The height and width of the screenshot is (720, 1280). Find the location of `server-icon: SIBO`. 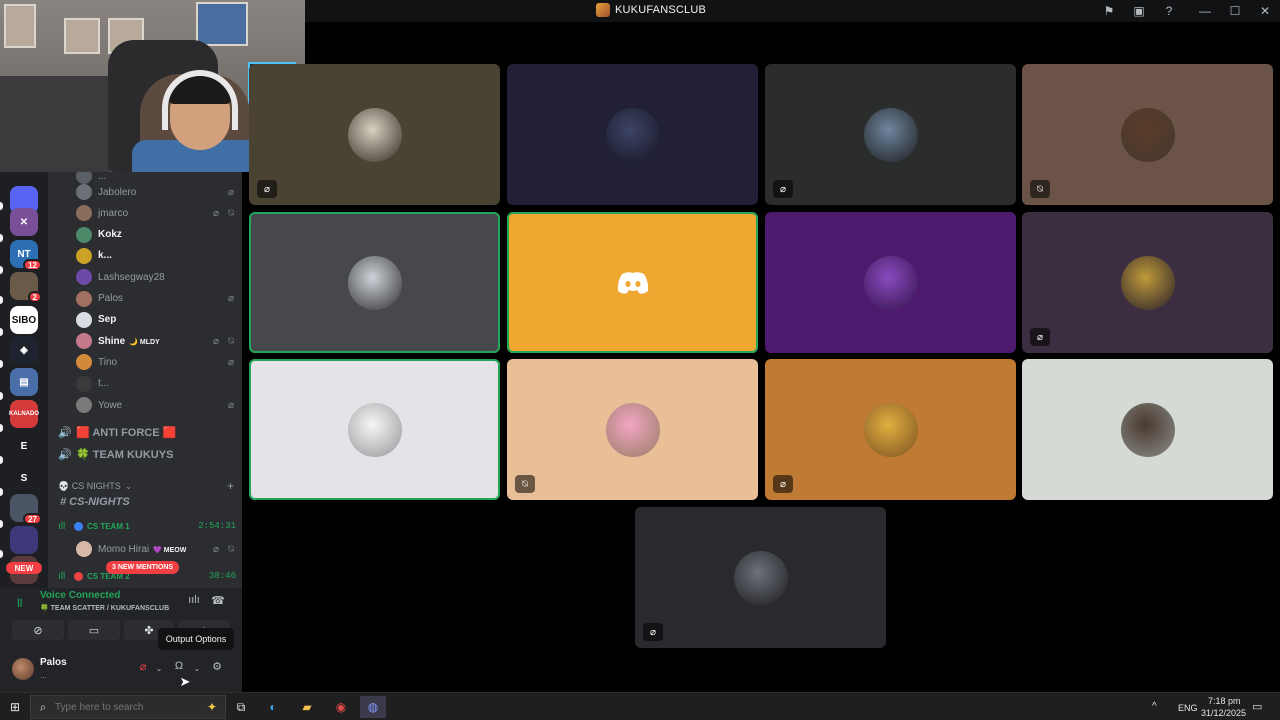

server-icon: SIBO is located at coordinates (24, 320).